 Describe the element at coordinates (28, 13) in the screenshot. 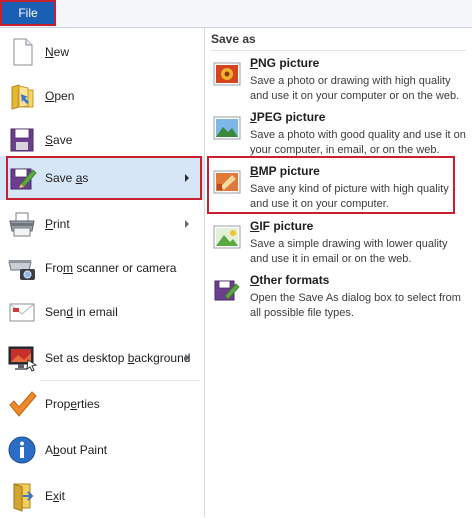

I see `file-tab: File` at that location.